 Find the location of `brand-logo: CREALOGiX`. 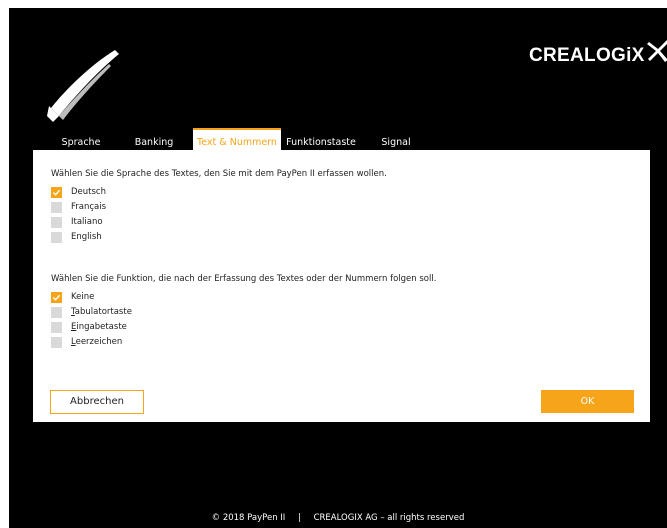

brand-logo: CREALOGiX is located at coordinates (598, 56).